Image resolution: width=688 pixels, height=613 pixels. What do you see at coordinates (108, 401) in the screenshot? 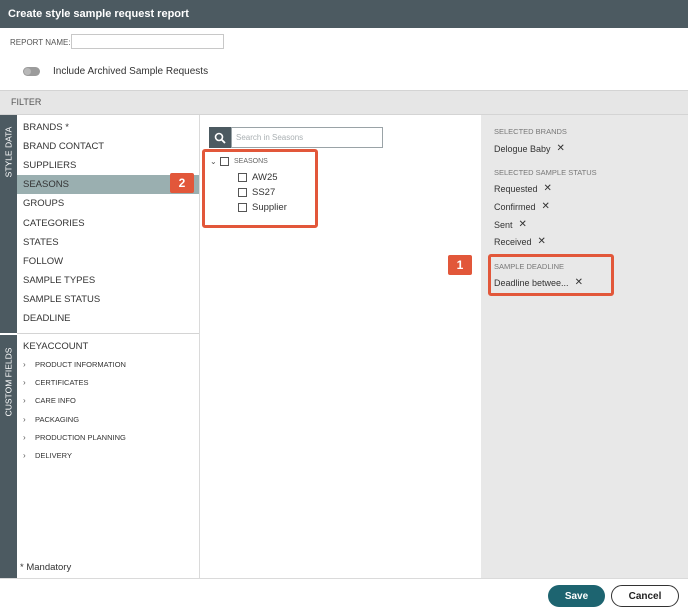
I see `custom-field-group-care-info: › CARE INFO` at bounding box center [108, 401].